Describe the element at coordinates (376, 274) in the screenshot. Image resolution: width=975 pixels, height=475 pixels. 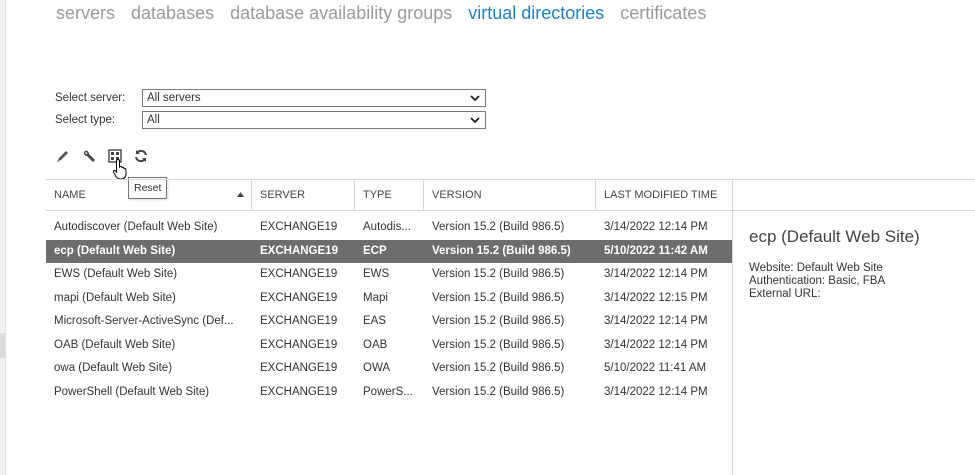
I see `cell-type: EWS` at that location.